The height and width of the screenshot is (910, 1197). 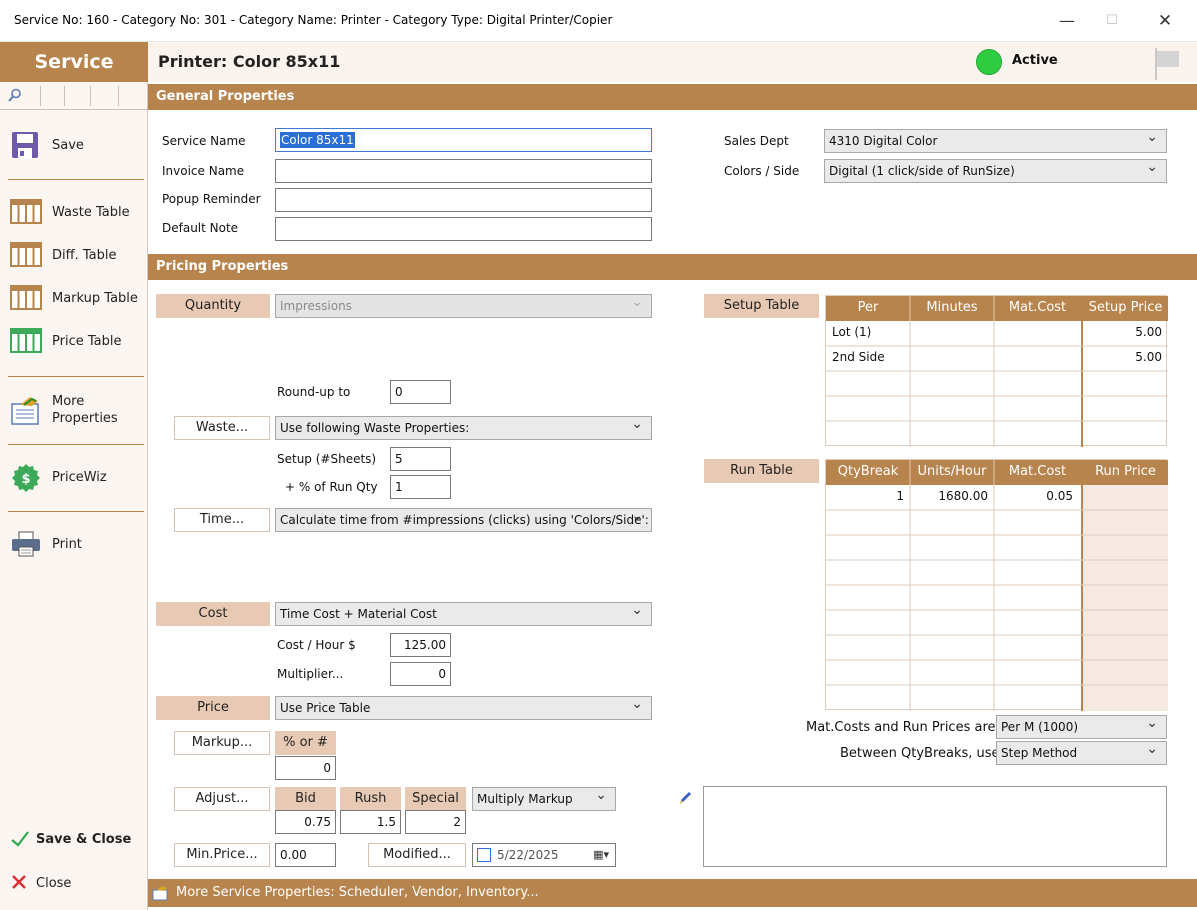 I want to click on printer-icon, so click(x=26, y=544).